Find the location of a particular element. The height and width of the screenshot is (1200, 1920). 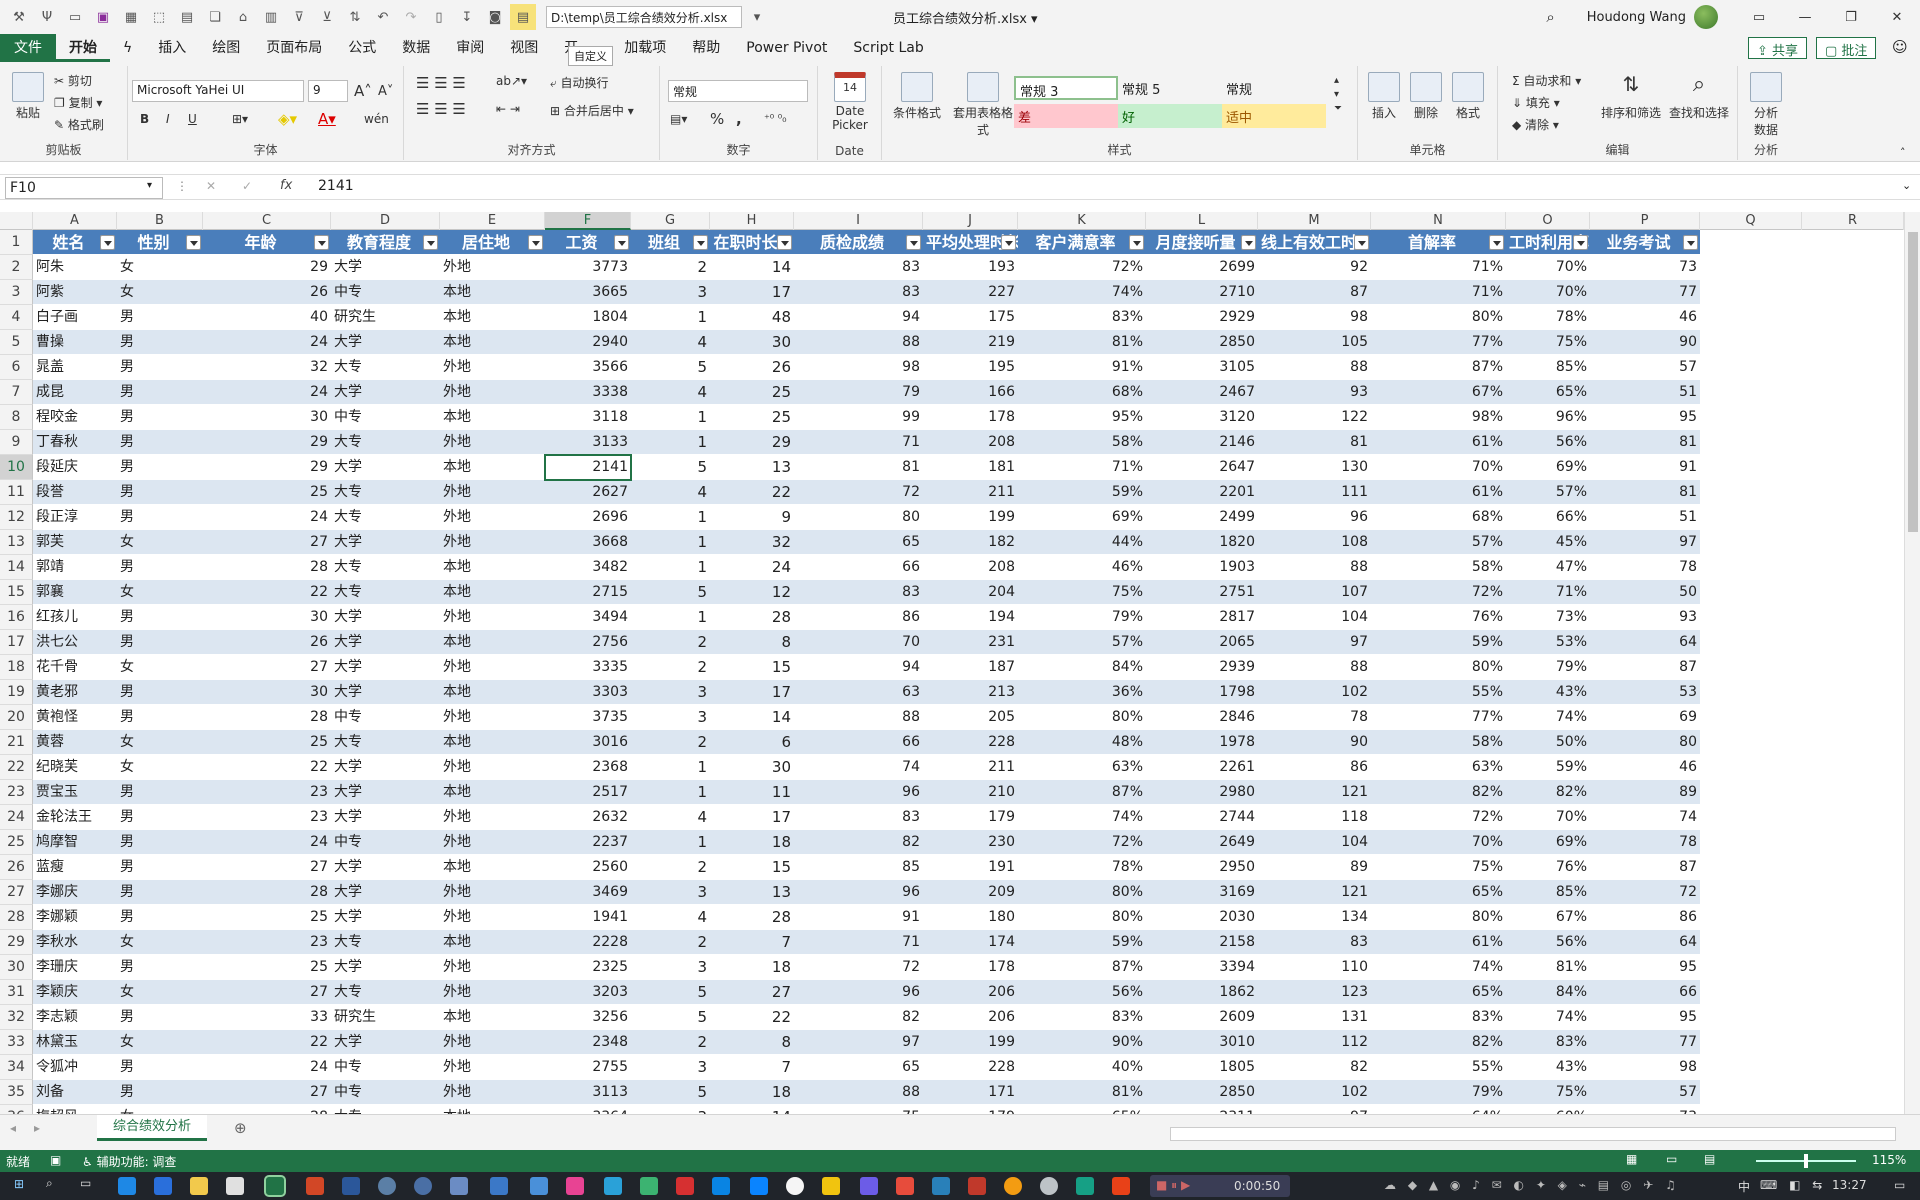

row-header: 7 is located at coordinates (16, 392).